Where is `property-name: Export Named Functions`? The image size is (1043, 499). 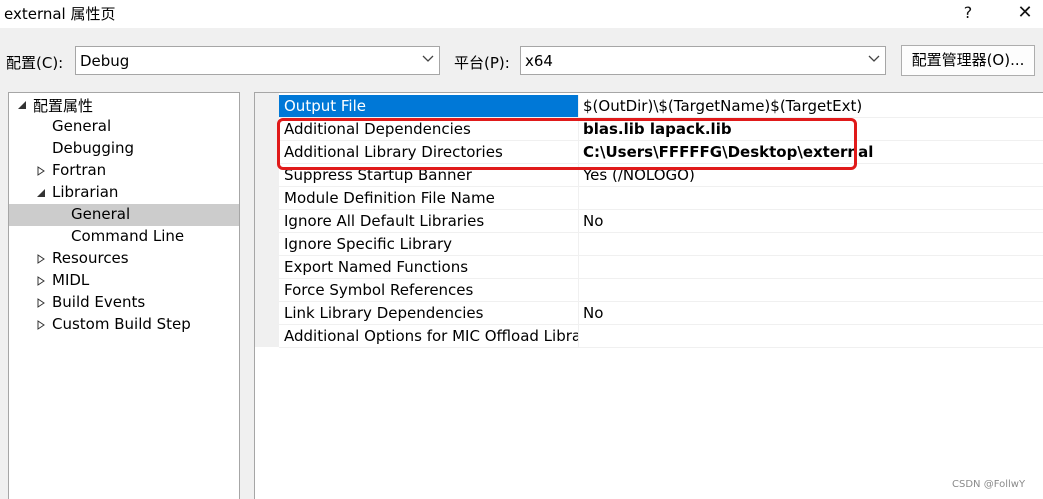
property-name: Export Named Functions is located at coordinates (429, 267).